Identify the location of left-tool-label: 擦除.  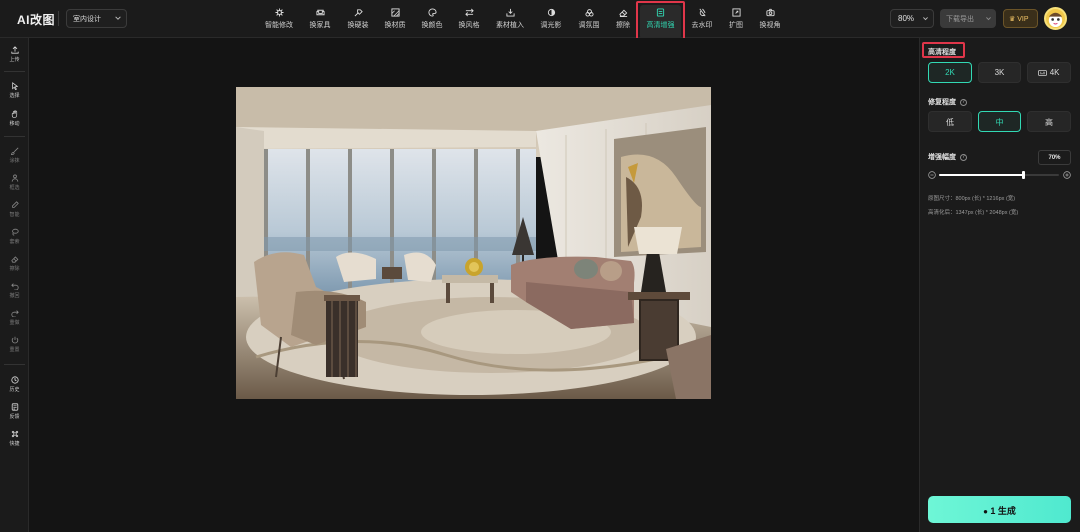
(14, 269).